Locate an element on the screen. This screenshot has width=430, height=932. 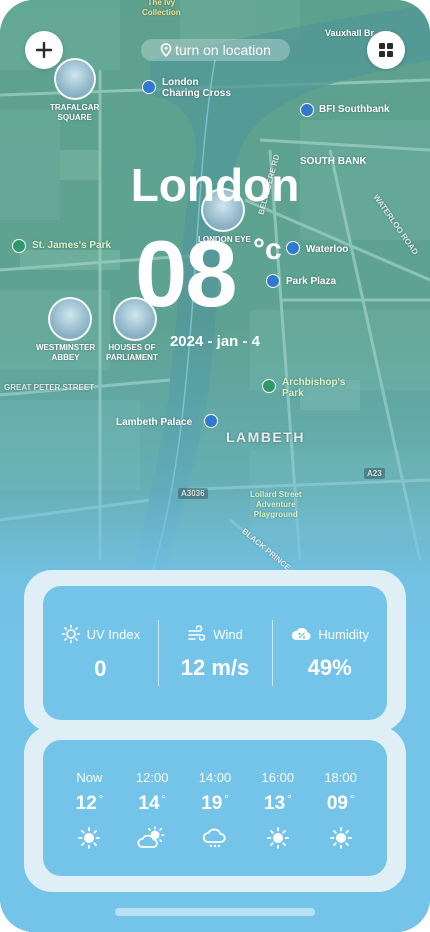
hour-temp-value: 19 is located at coordinates (212, 803).